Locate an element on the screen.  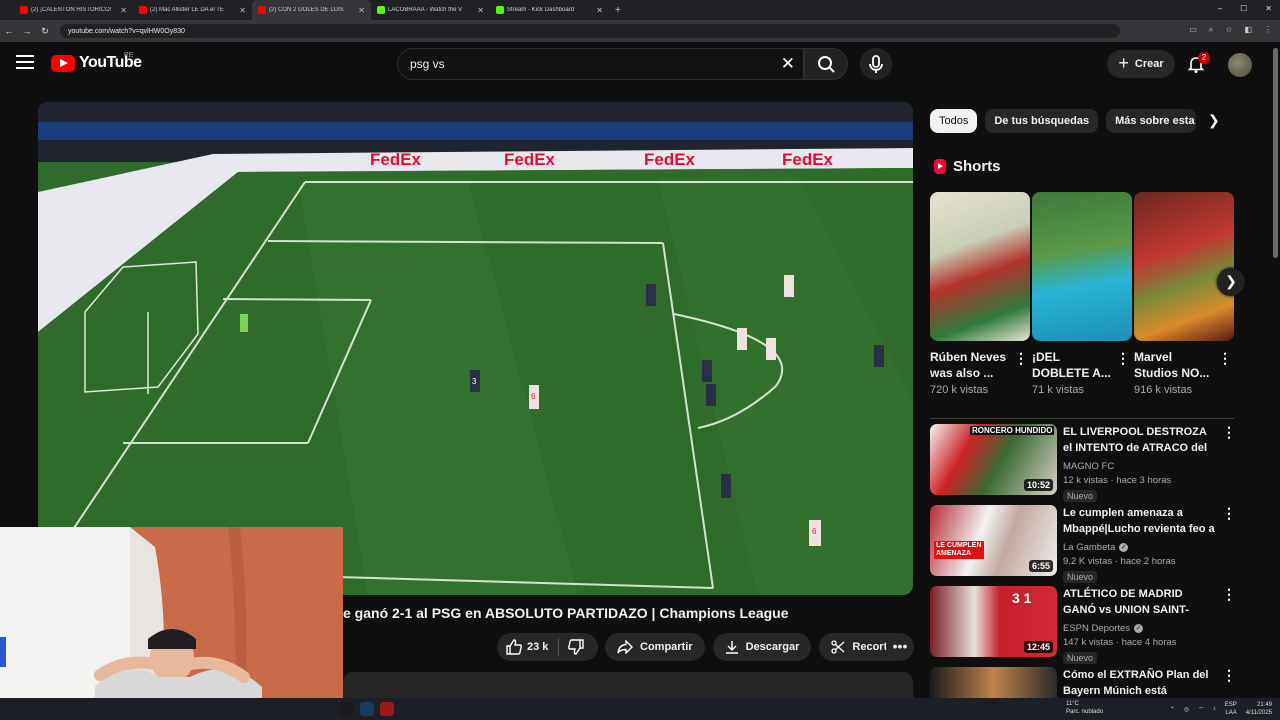
browser-tab-5: Stream - Kick Dashboard ✕ is located at coordinates (549, 10).